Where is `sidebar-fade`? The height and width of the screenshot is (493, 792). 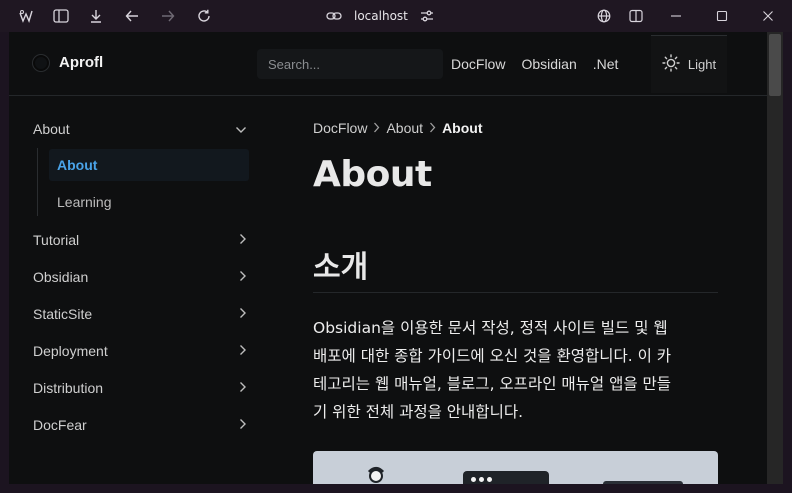
sidebar-fade is located at coordinates (134, 469).